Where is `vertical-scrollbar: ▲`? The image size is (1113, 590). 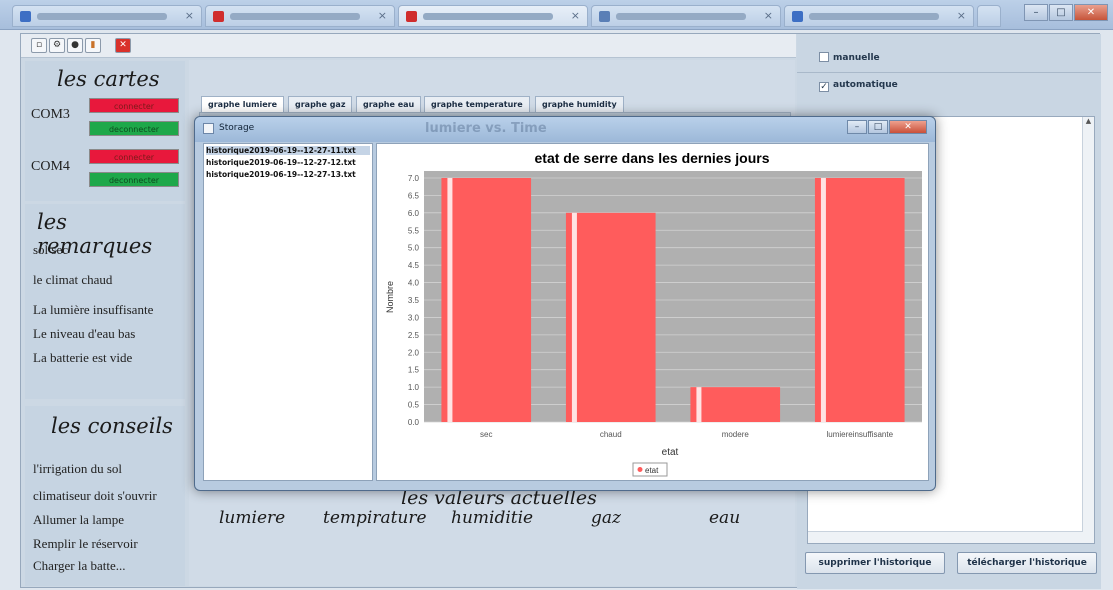
vertical-scrollbar: ▲ is located at coordinates (1088, 330).